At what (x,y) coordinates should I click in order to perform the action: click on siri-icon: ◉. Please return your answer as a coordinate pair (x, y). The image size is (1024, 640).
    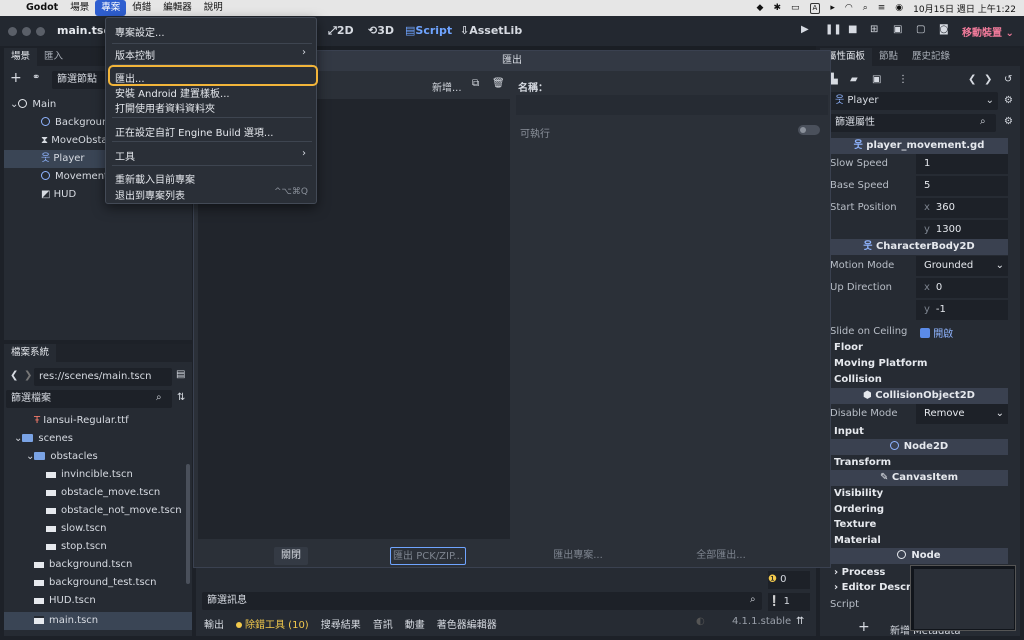
    Looking at the image, I should click on (899, 8).